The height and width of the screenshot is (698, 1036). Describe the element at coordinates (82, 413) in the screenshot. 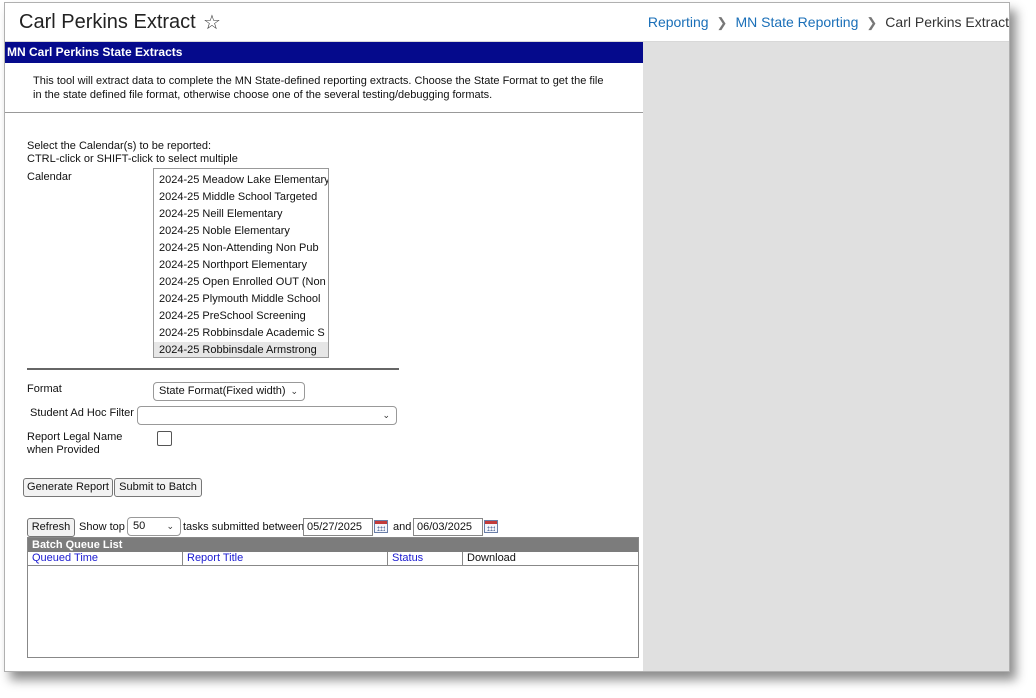

I see `adhoc-filter-label: Student Ad Hoc Filter` at that location.